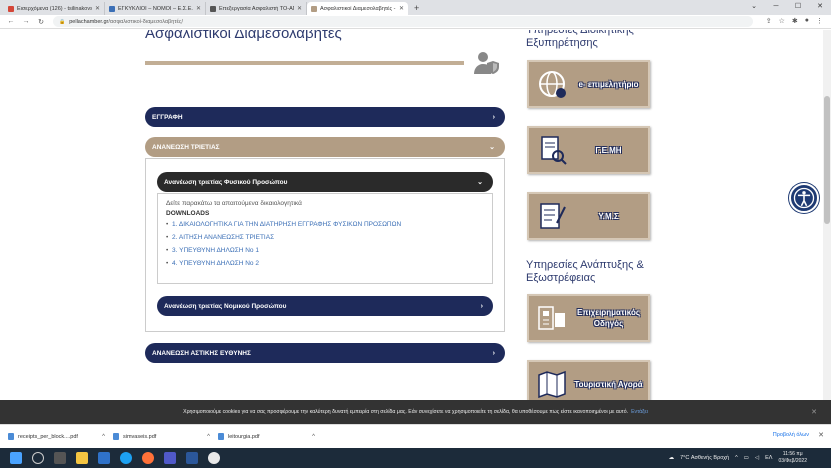  What do you see at coordinates (798, 6) in the screenshot?
I see `maximize-icon: ☐` at bounding box center [798, 6].